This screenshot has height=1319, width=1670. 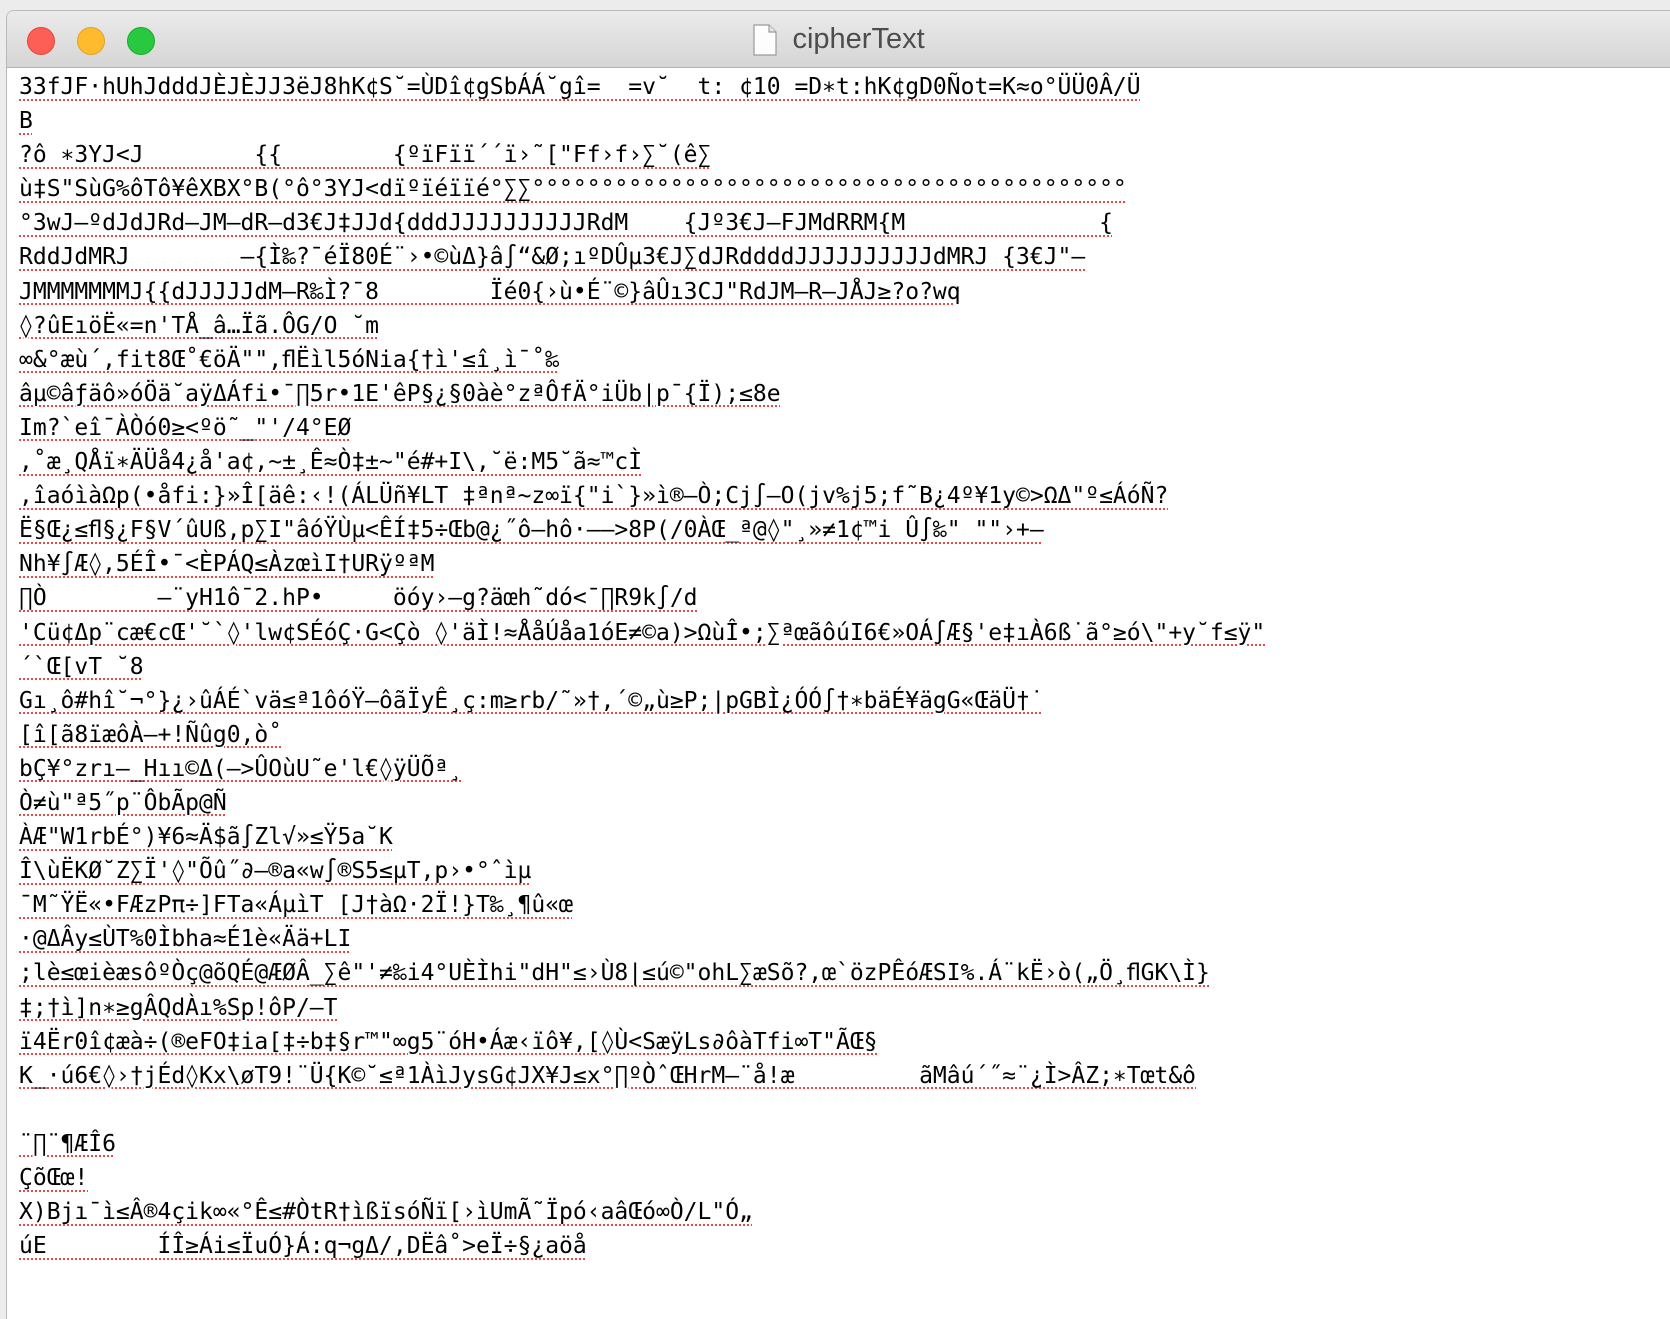 What do you see at coordinates (844, 428) in the screenshot?
I see `text-line: Im?`eî¯ÀÒó0≥<ºö˜_"'/4°EØ` at bounding box center [844, 428].